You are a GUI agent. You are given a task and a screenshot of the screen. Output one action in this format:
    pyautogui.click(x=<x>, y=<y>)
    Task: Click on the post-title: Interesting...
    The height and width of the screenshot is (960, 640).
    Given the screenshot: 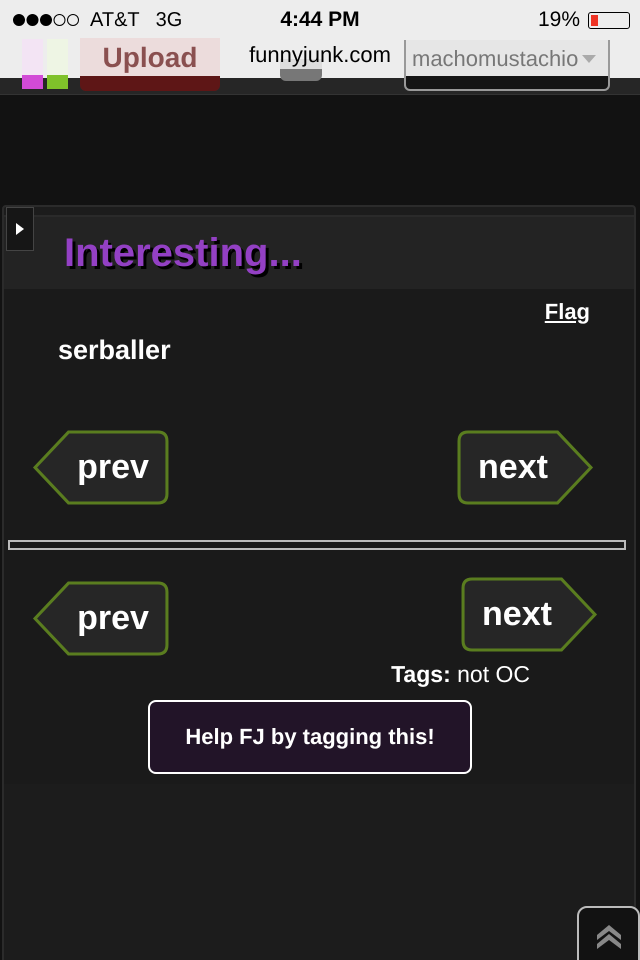 What is the action you would take?
    pyautogui.click(x=183, y=253)
    